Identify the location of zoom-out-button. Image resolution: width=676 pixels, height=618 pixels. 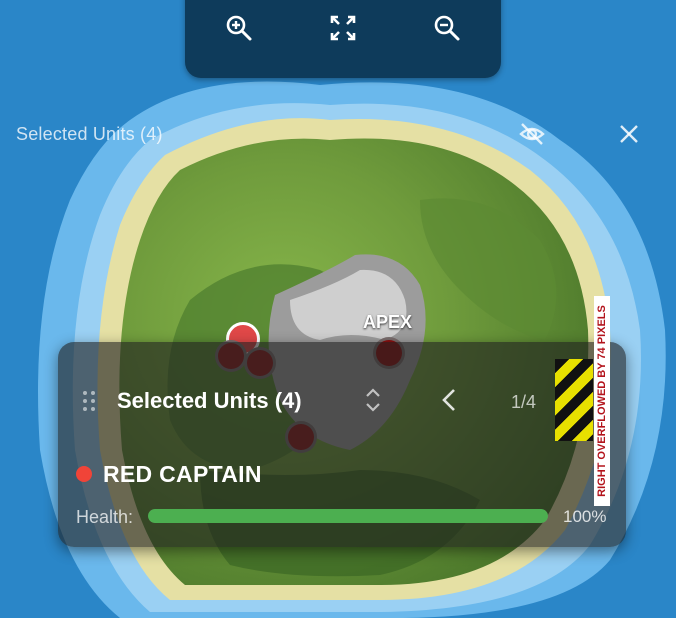
(447, 28).